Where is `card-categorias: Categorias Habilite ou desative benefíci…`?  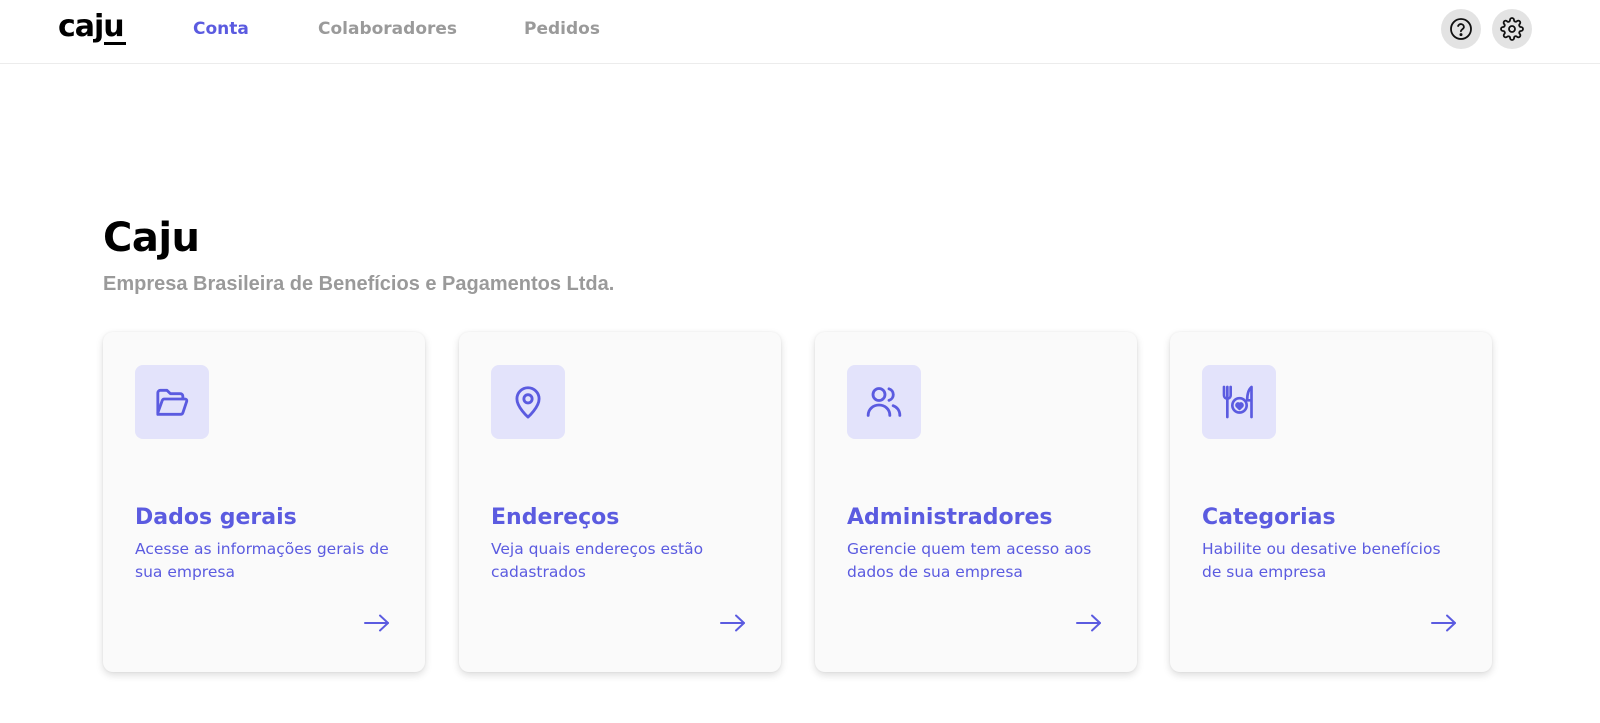
card-categorias: Categorias Habilite ou desative benefíci… is located at coordinates (1331, 502).